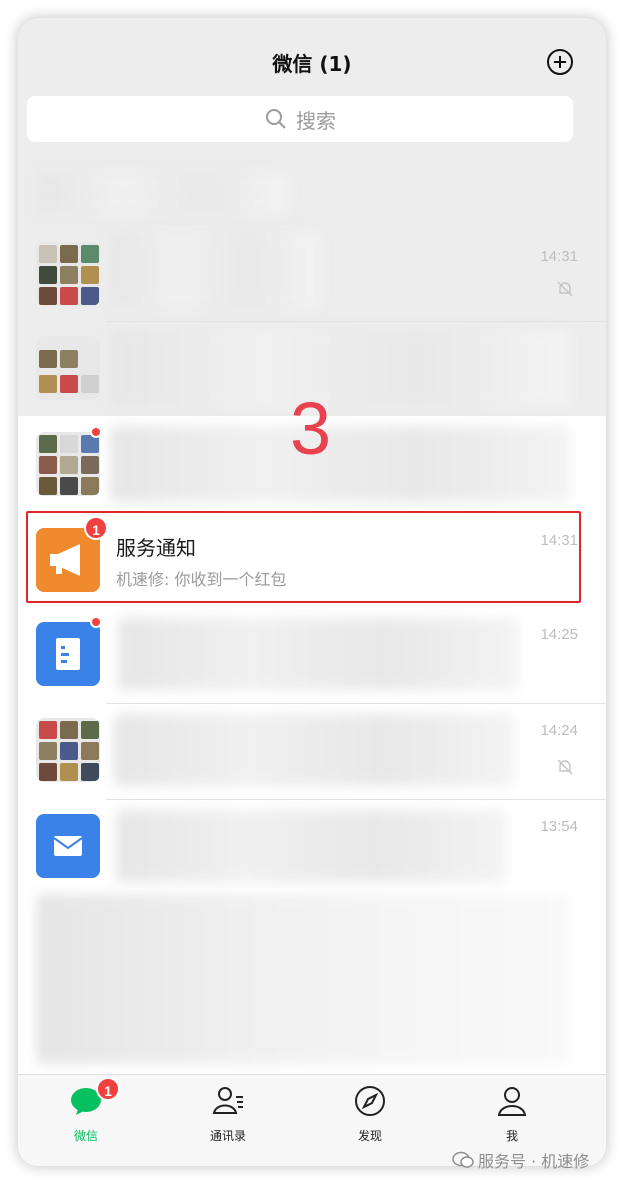 This screenshot has width=624, height=1184. What do you see at coordinates (316, 120) in the screenshot?
I see `search-placeholder: 搜索` at bounding box center [316, 120].